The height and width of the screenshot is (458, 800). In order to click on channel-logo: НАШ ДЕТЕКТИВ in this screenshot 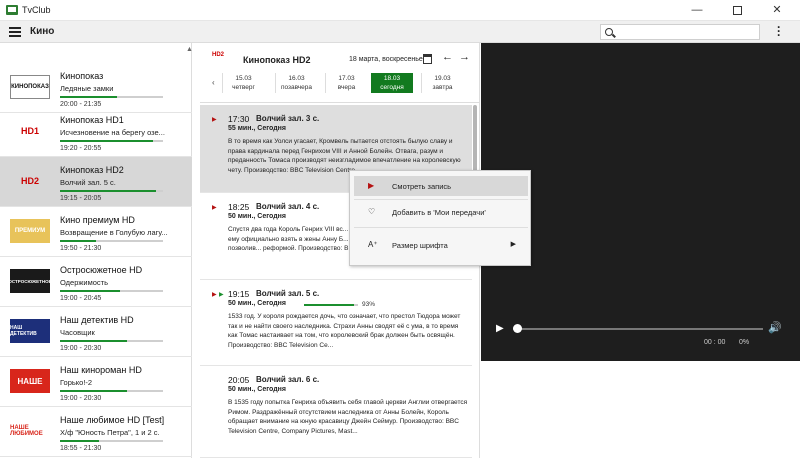, I will do `click(30, 331)`.